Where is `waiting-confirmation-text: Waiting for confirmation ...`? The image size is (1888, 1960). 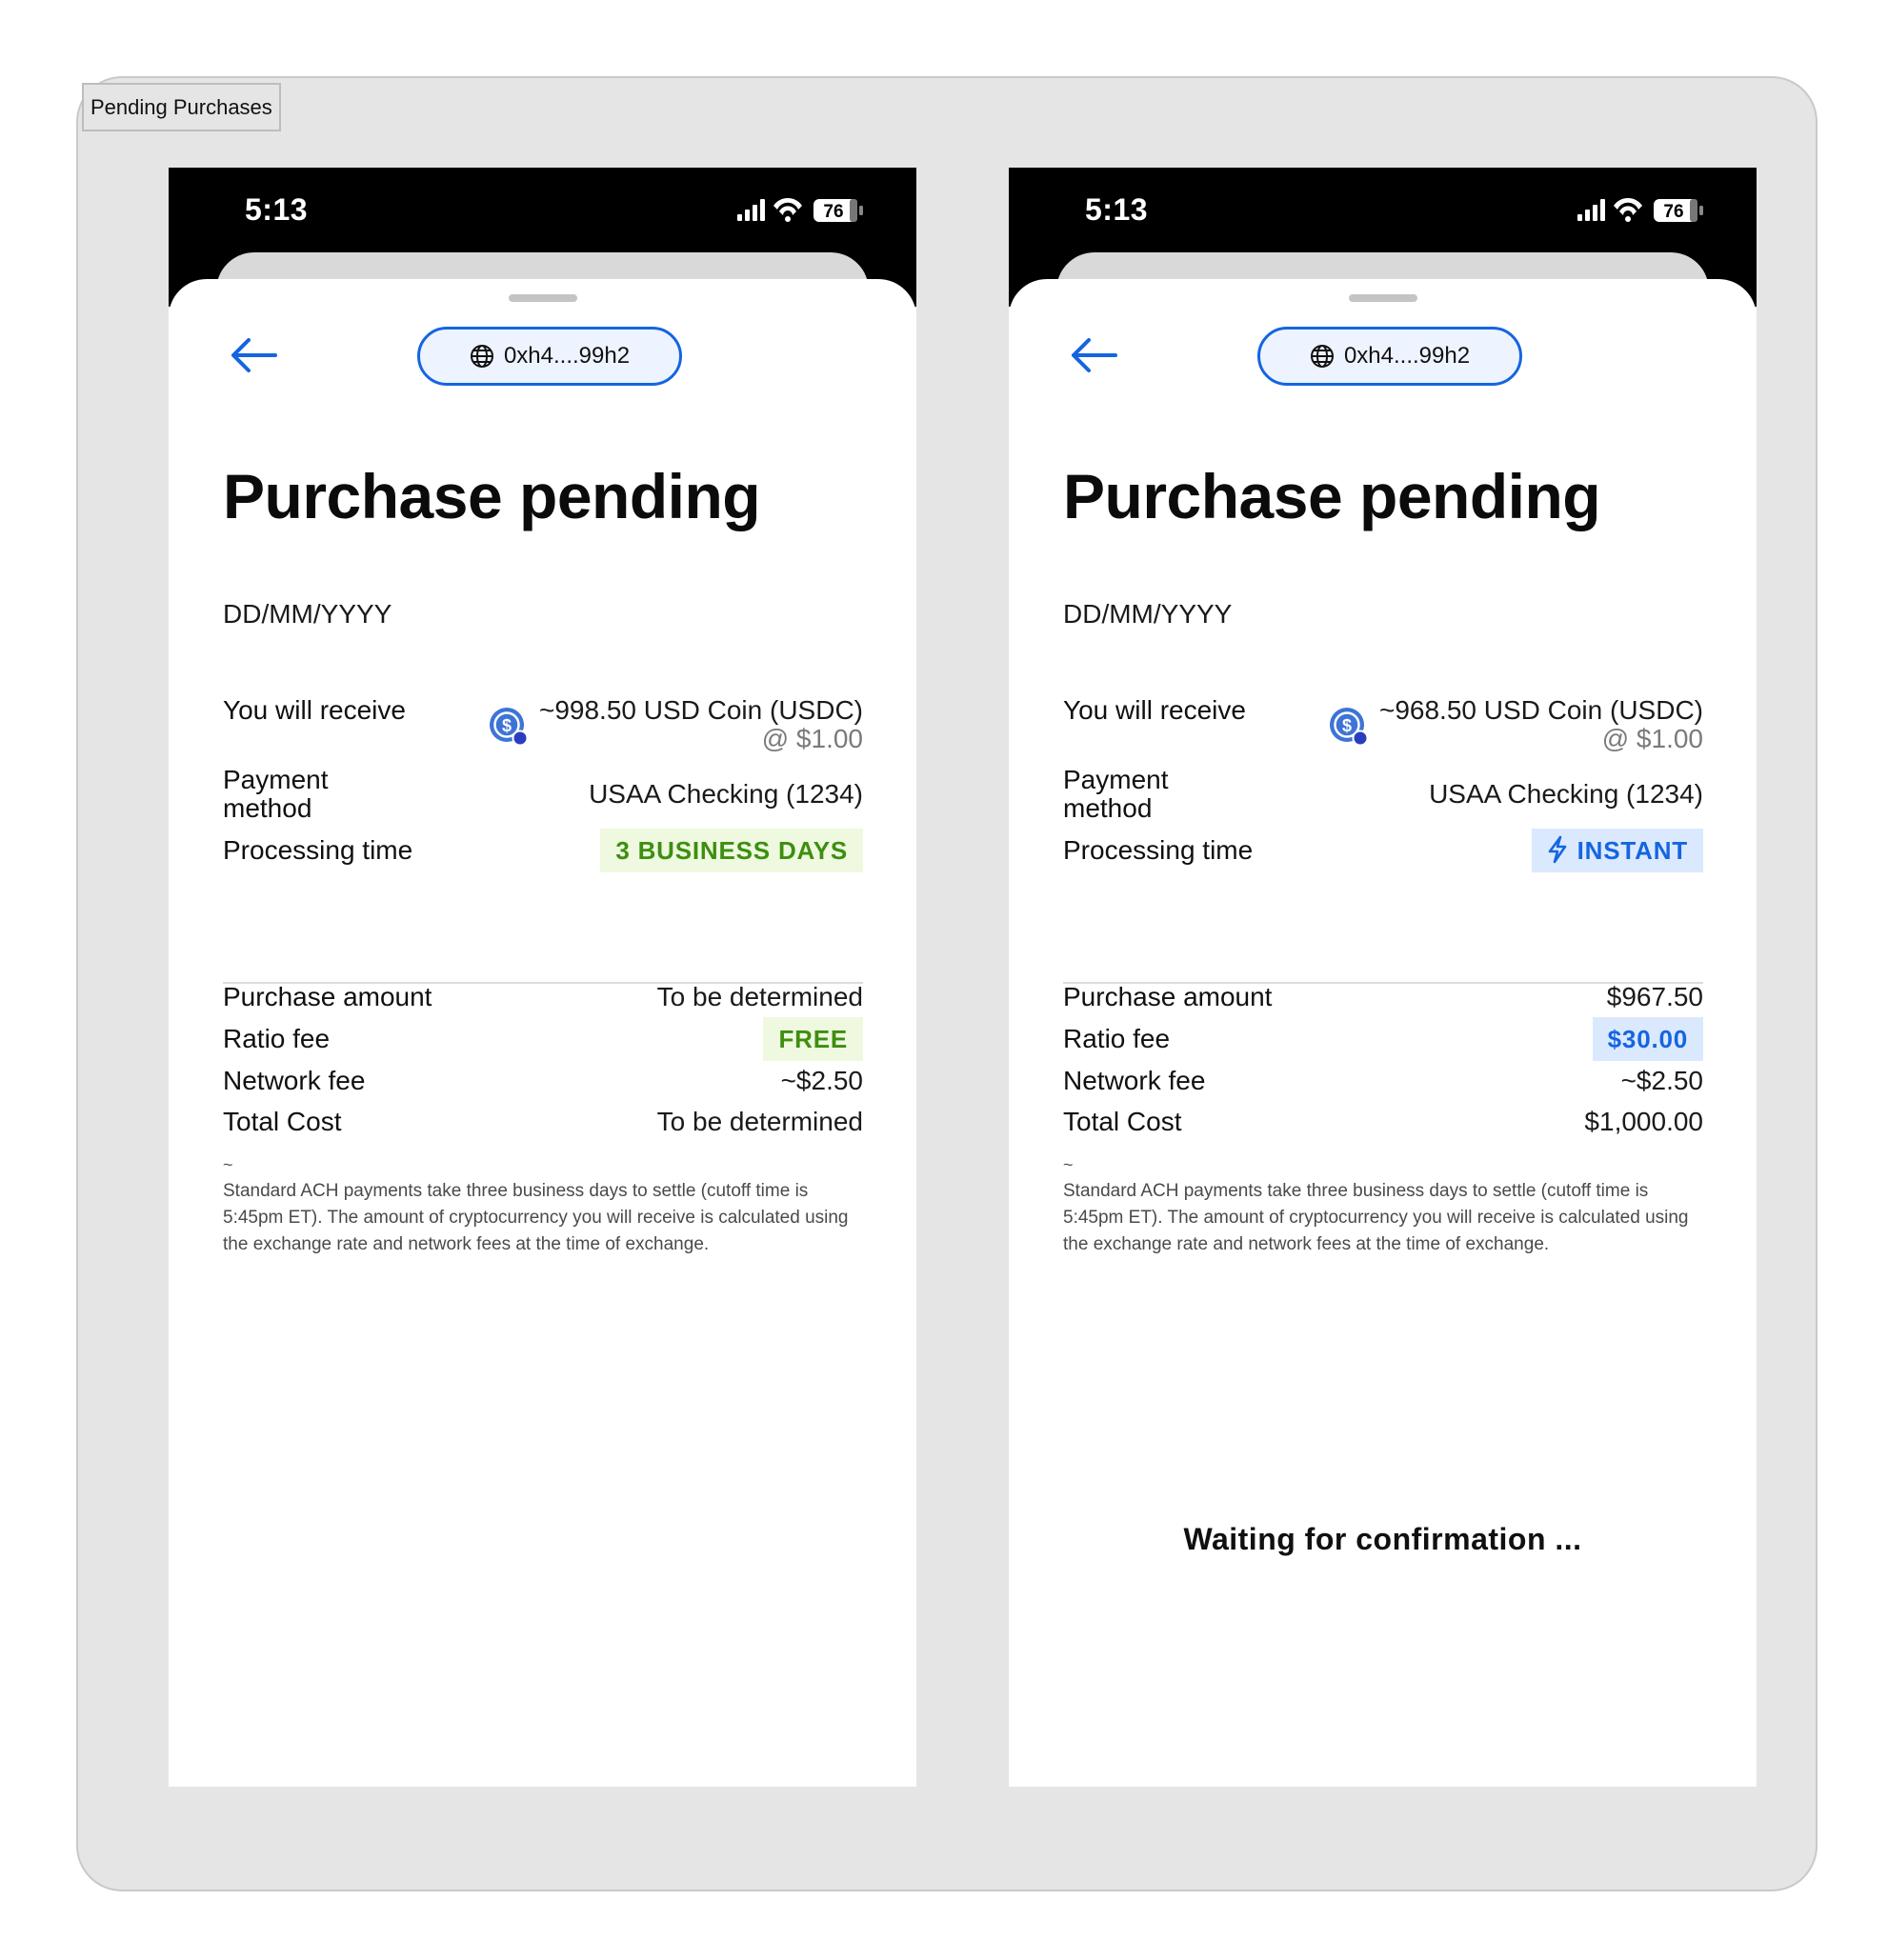
waiting-confirmation-text: Waiting for confirmation ... is located at coordinates (1382, 1539).